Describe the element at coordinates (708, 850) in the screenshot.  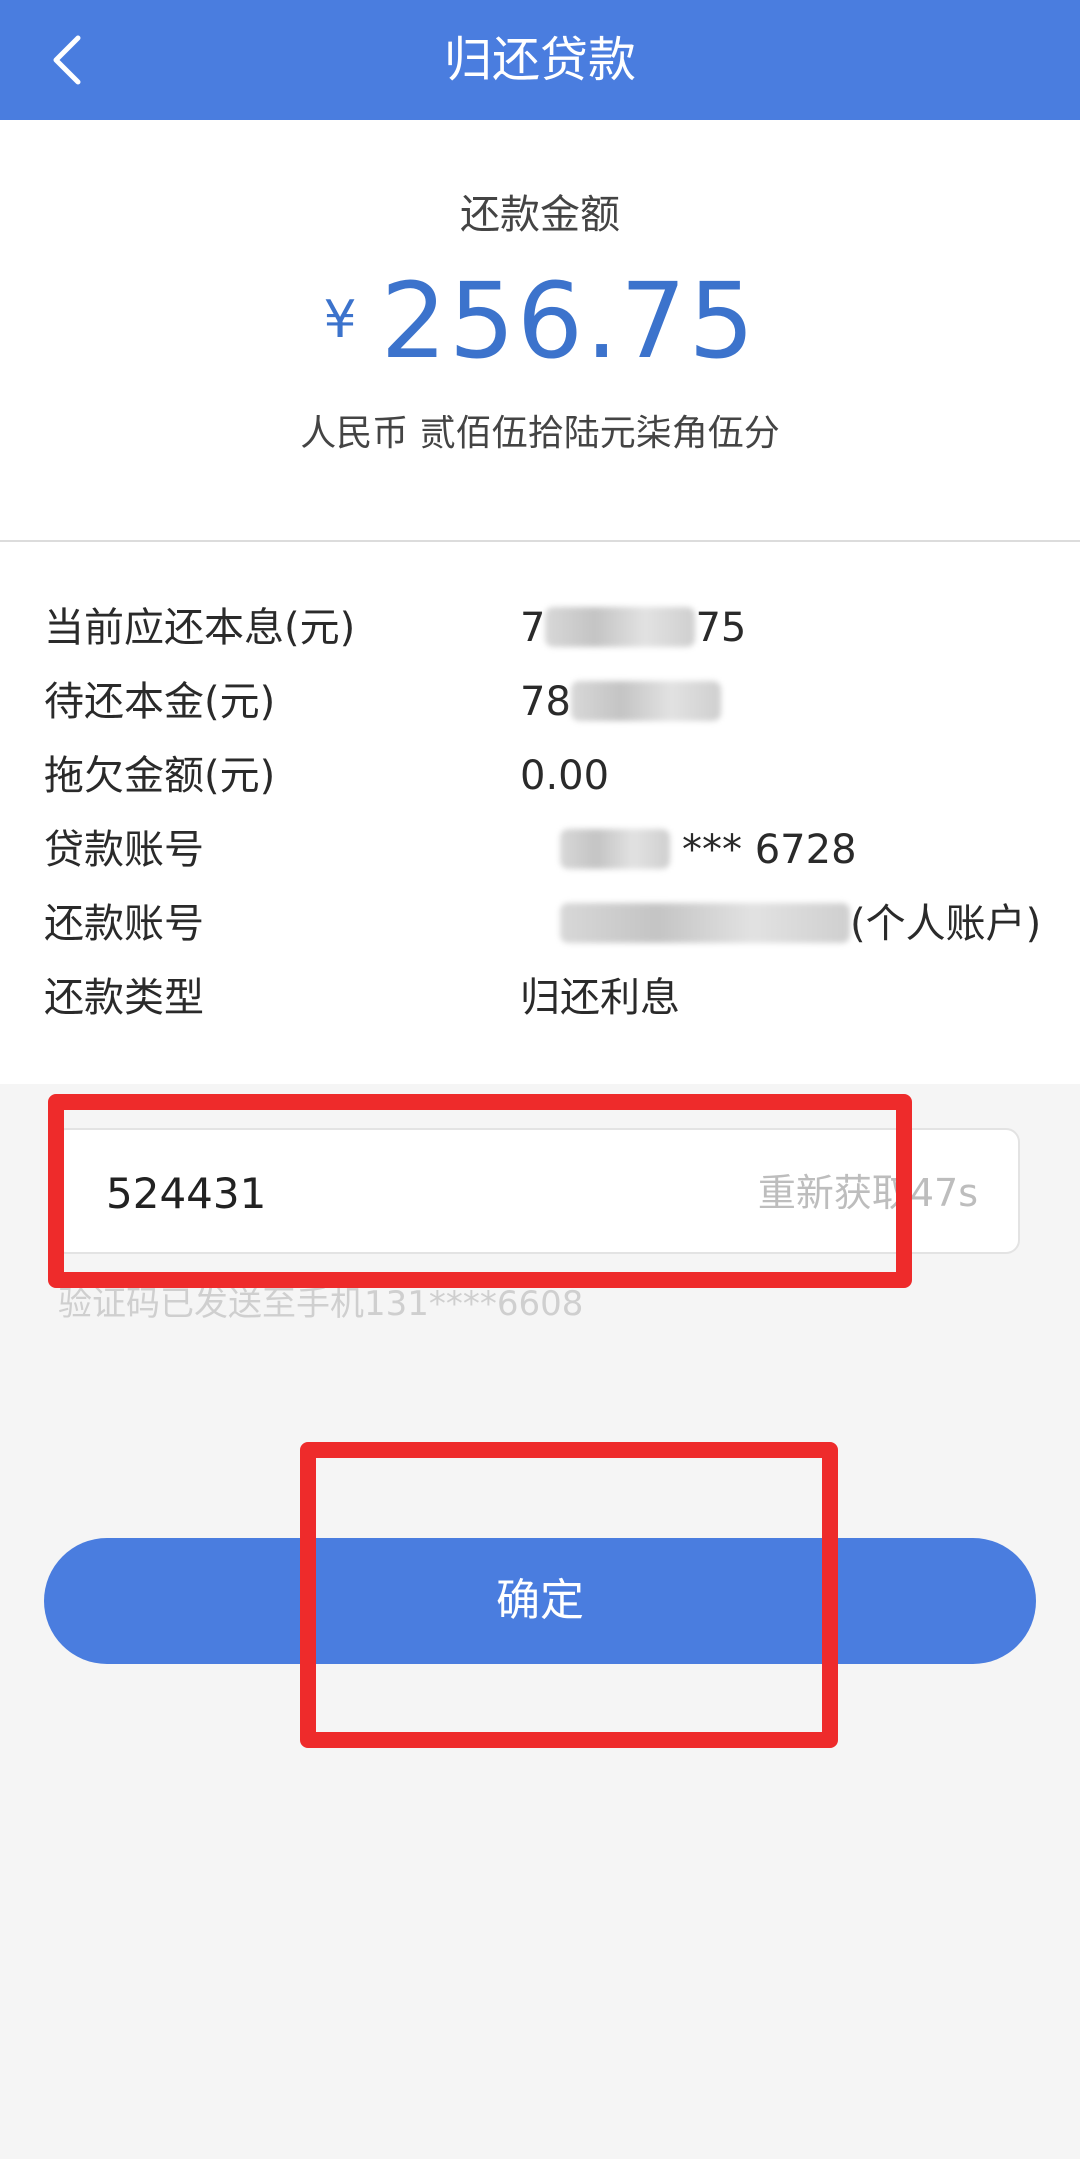
I see `detail-value: *** 6728` at that location.